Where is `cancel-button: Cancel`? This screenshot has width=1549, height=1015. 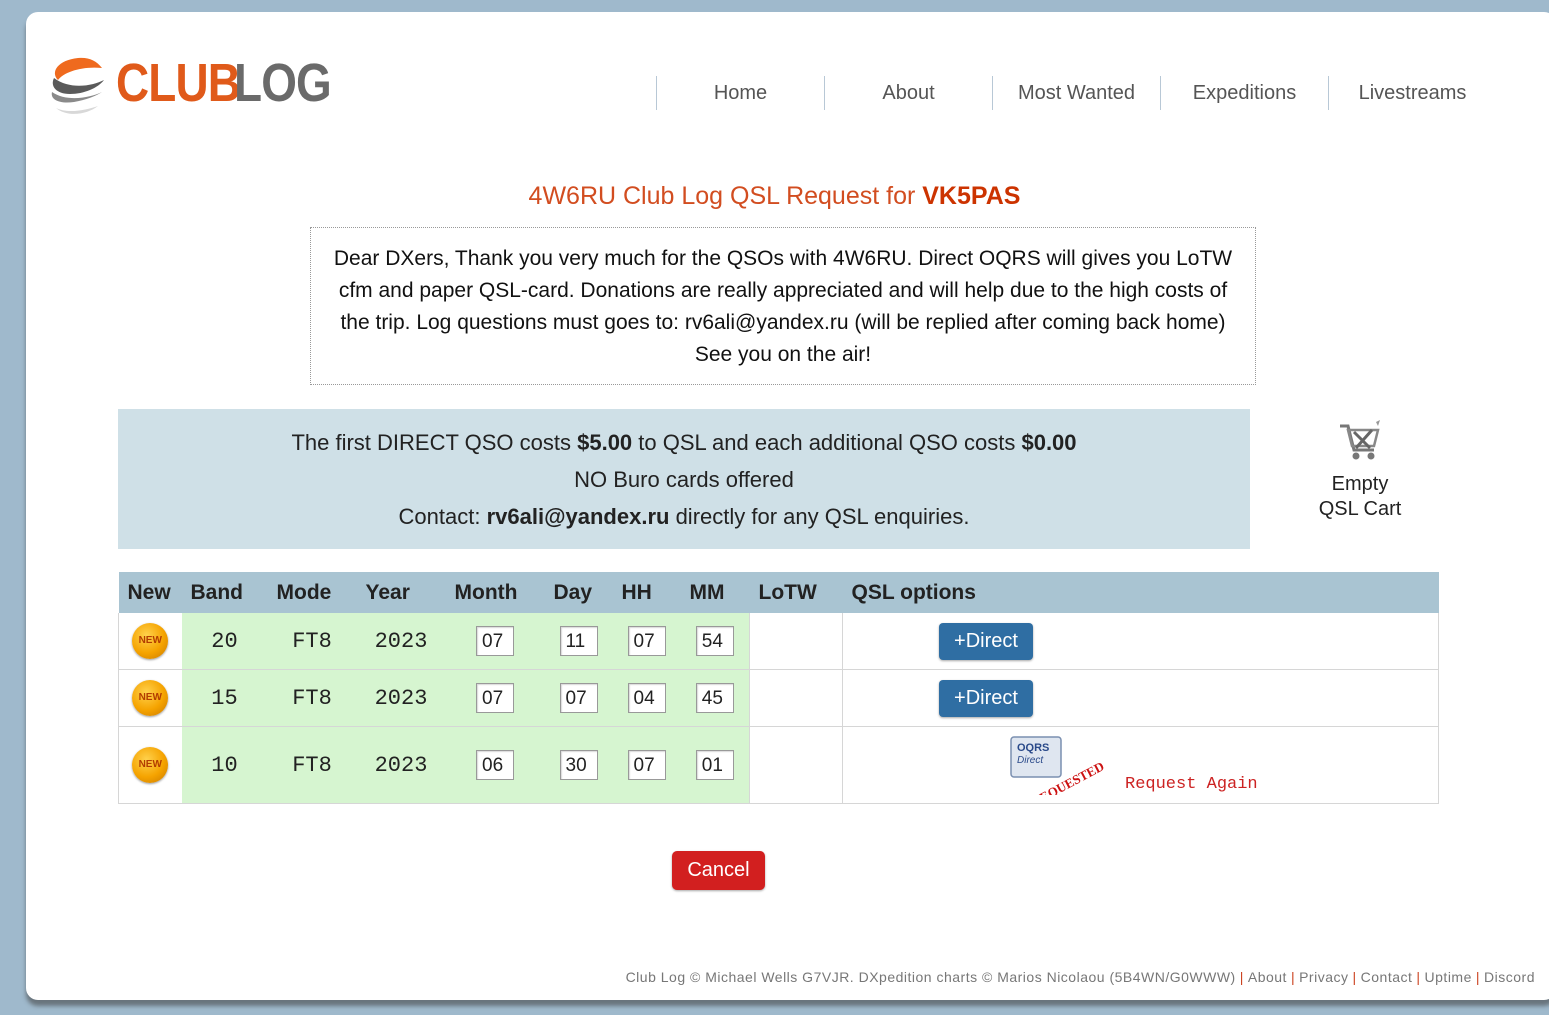 cancel-button: Cancel is located at coordinates (718, 870).